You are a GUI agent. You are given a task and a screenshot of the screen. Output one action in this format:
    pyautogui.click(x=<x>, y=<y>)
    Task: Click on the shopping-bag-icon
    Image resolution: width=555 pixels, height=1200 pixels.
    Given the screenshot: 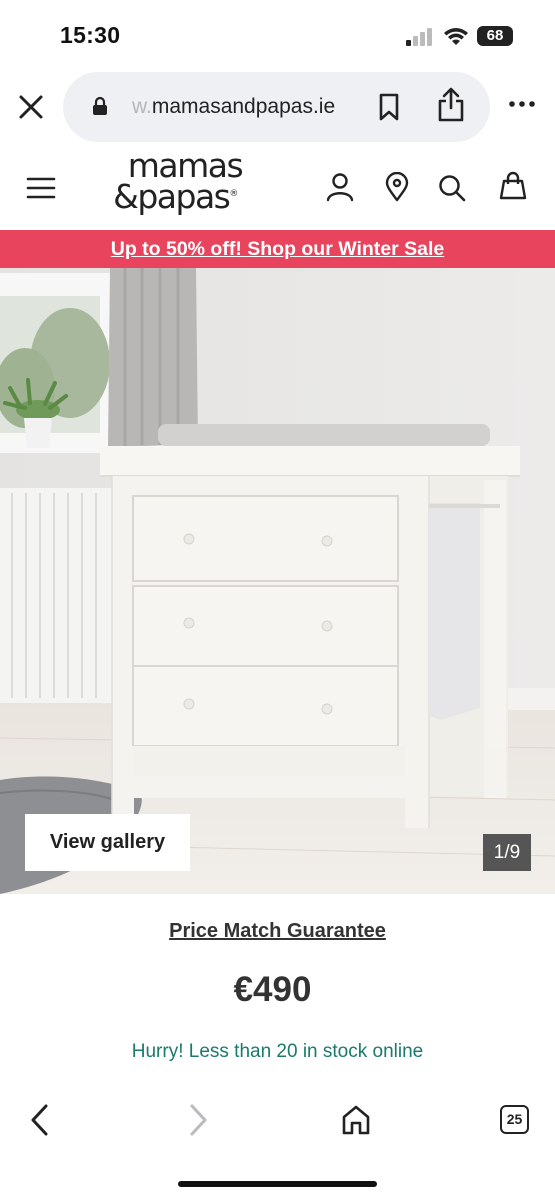 What is the action you would take?
    pyautogui.click(x=513, y=186)
    